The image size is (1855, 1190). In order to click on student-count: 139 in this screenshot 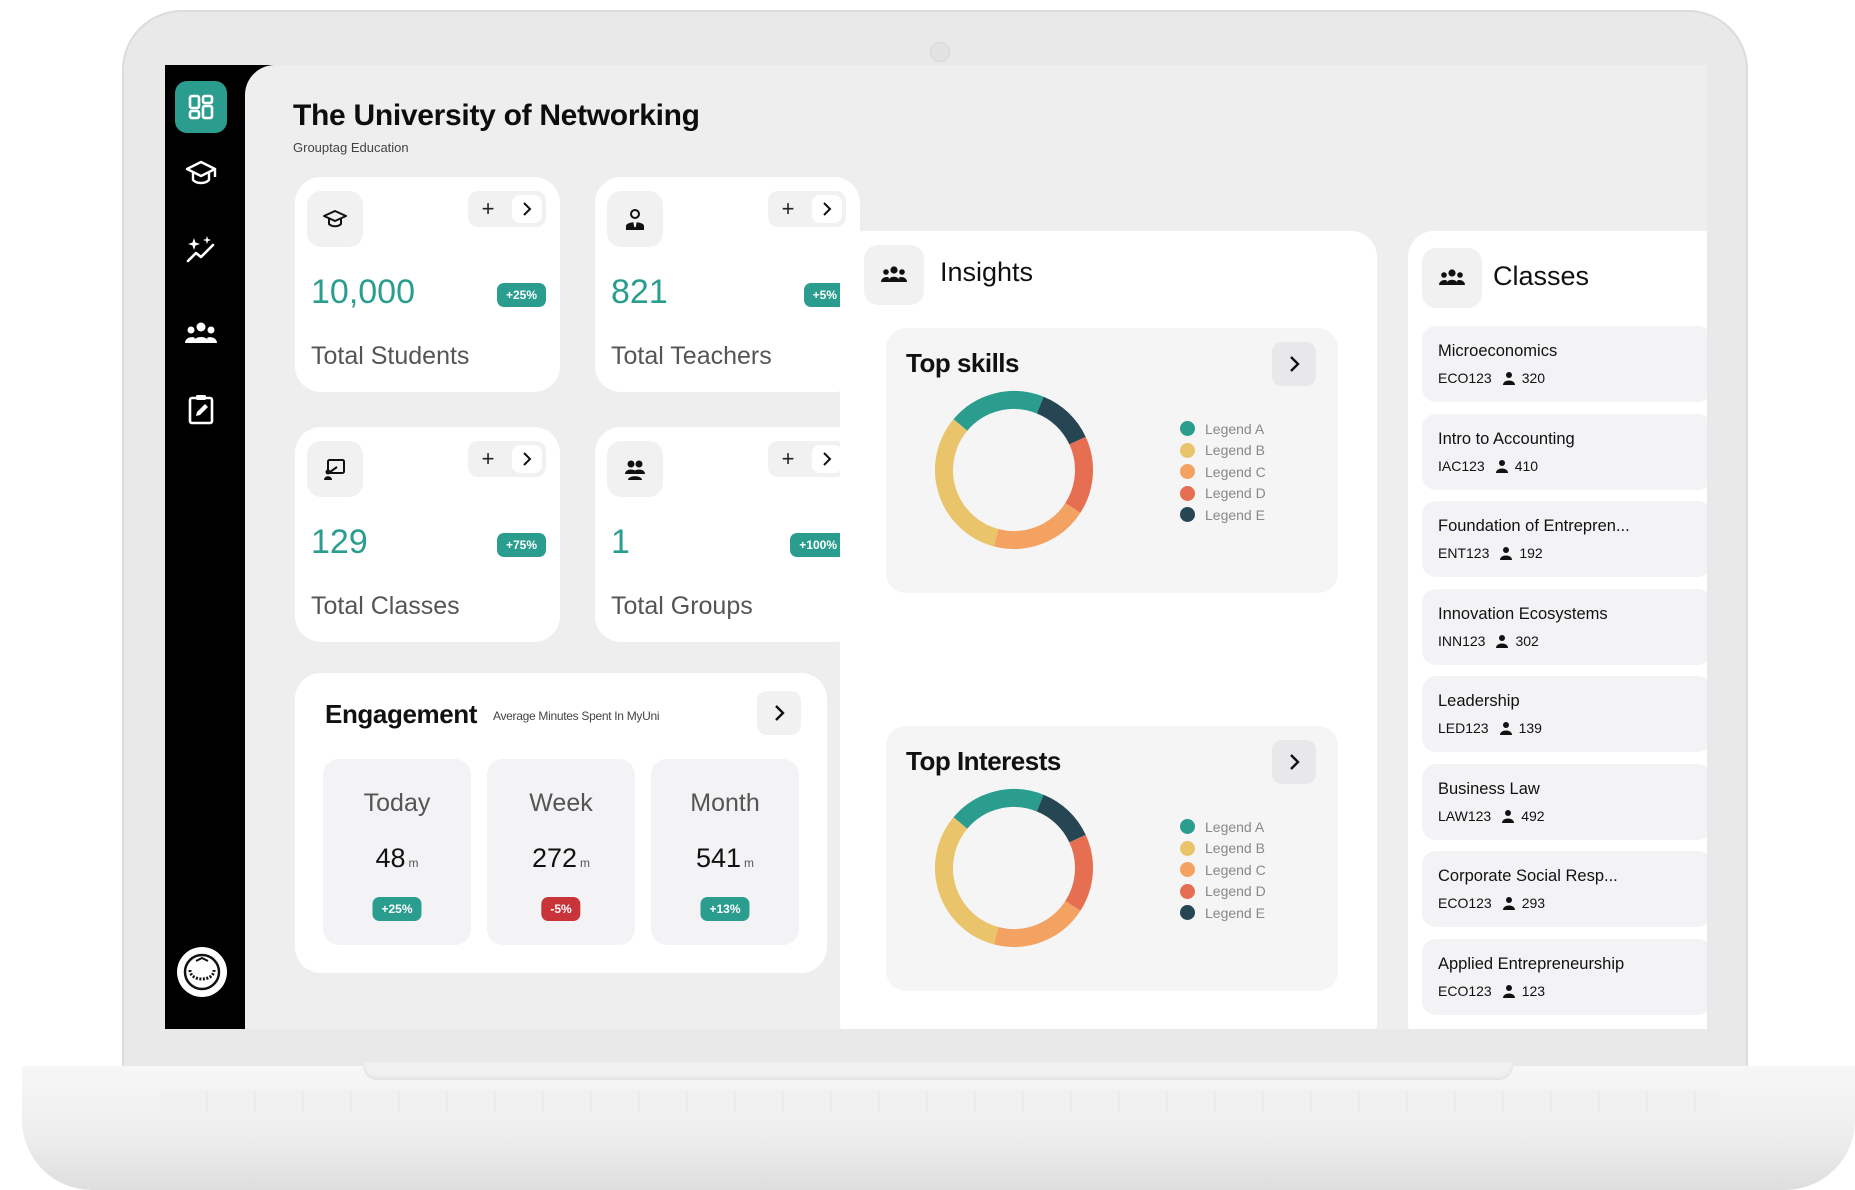, I will do `click(1530, 728)`.